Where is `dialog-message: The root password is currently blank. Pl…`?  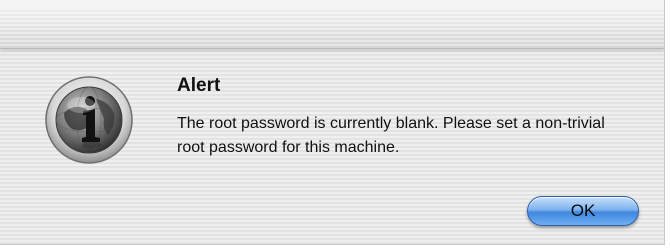 dialog-message: The root password is currently blank. Pl… is located at coordinates (391, 135).